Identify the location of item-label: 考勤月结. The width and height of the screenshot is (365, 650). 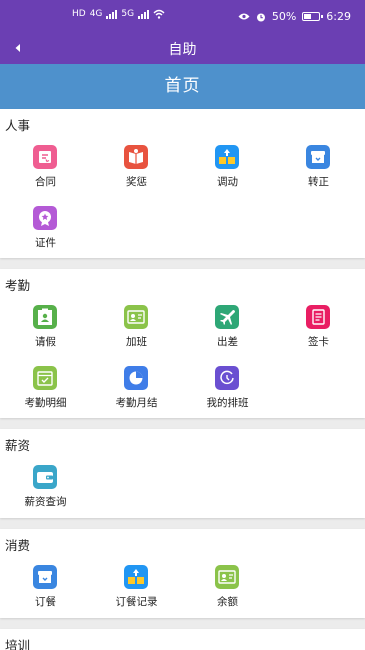
(136, 403).